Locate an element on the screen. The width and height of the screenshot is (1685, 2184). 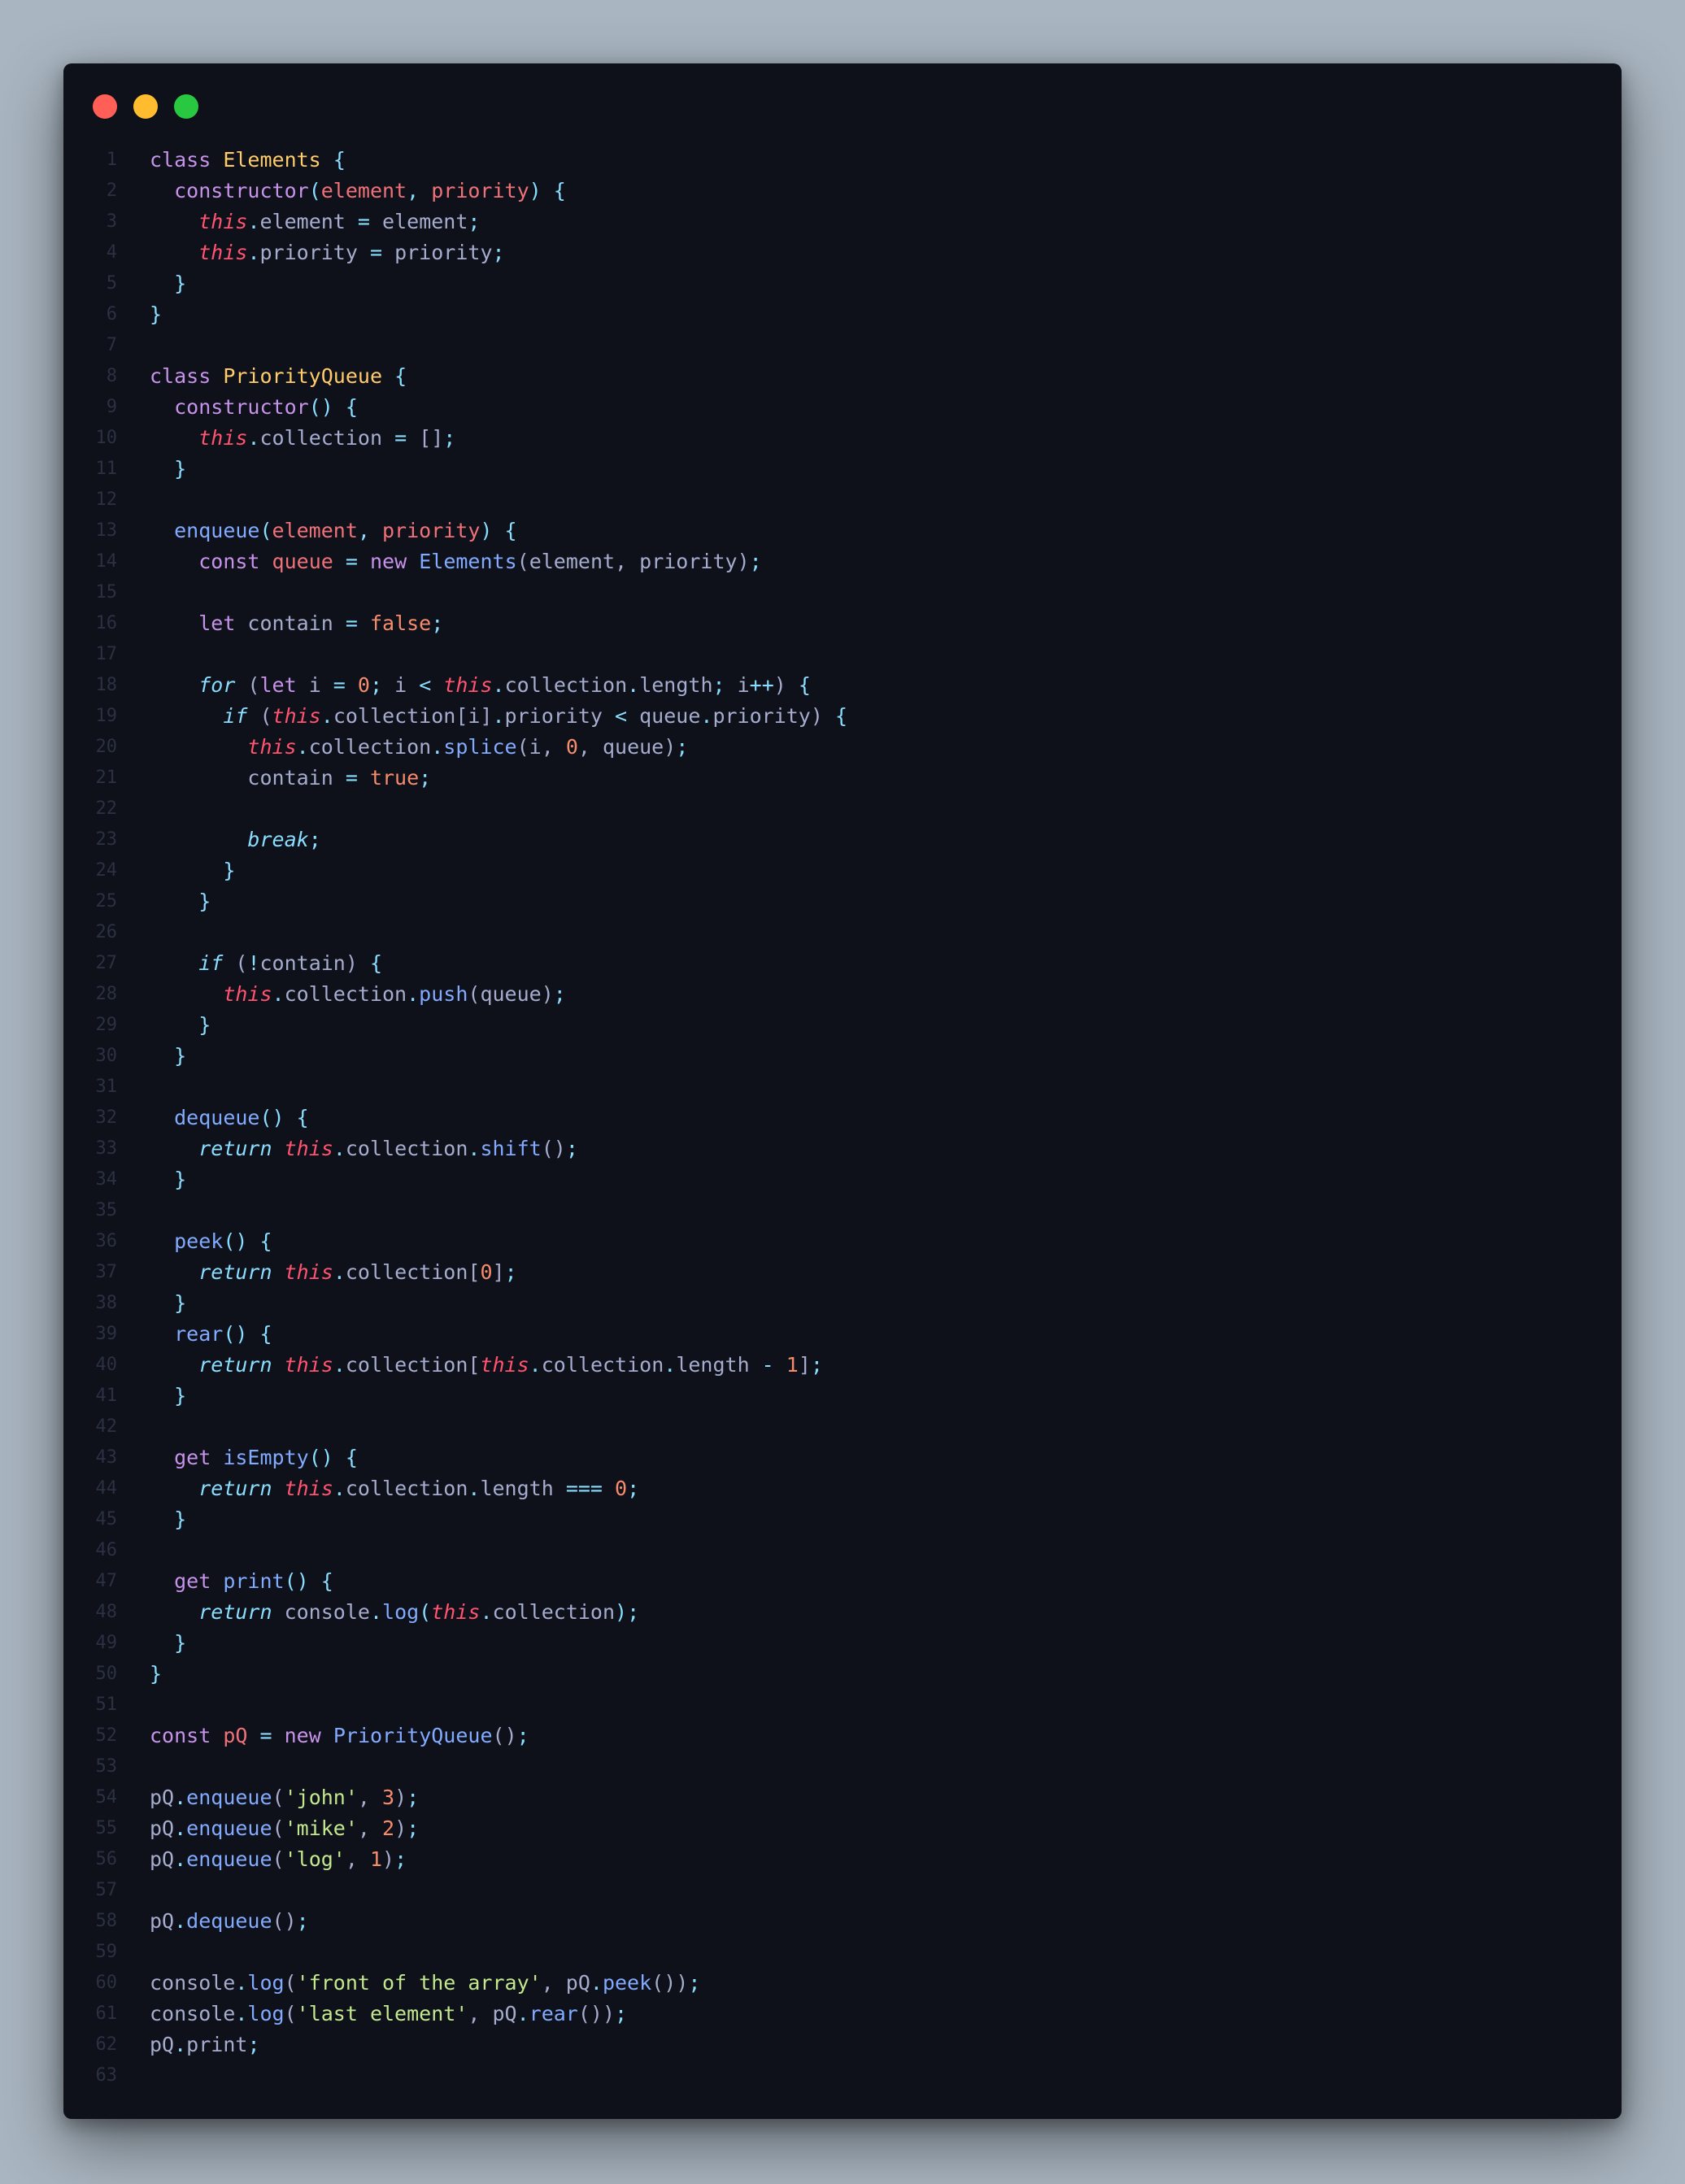
line-number: 23 is located at coordinates (106, 840).